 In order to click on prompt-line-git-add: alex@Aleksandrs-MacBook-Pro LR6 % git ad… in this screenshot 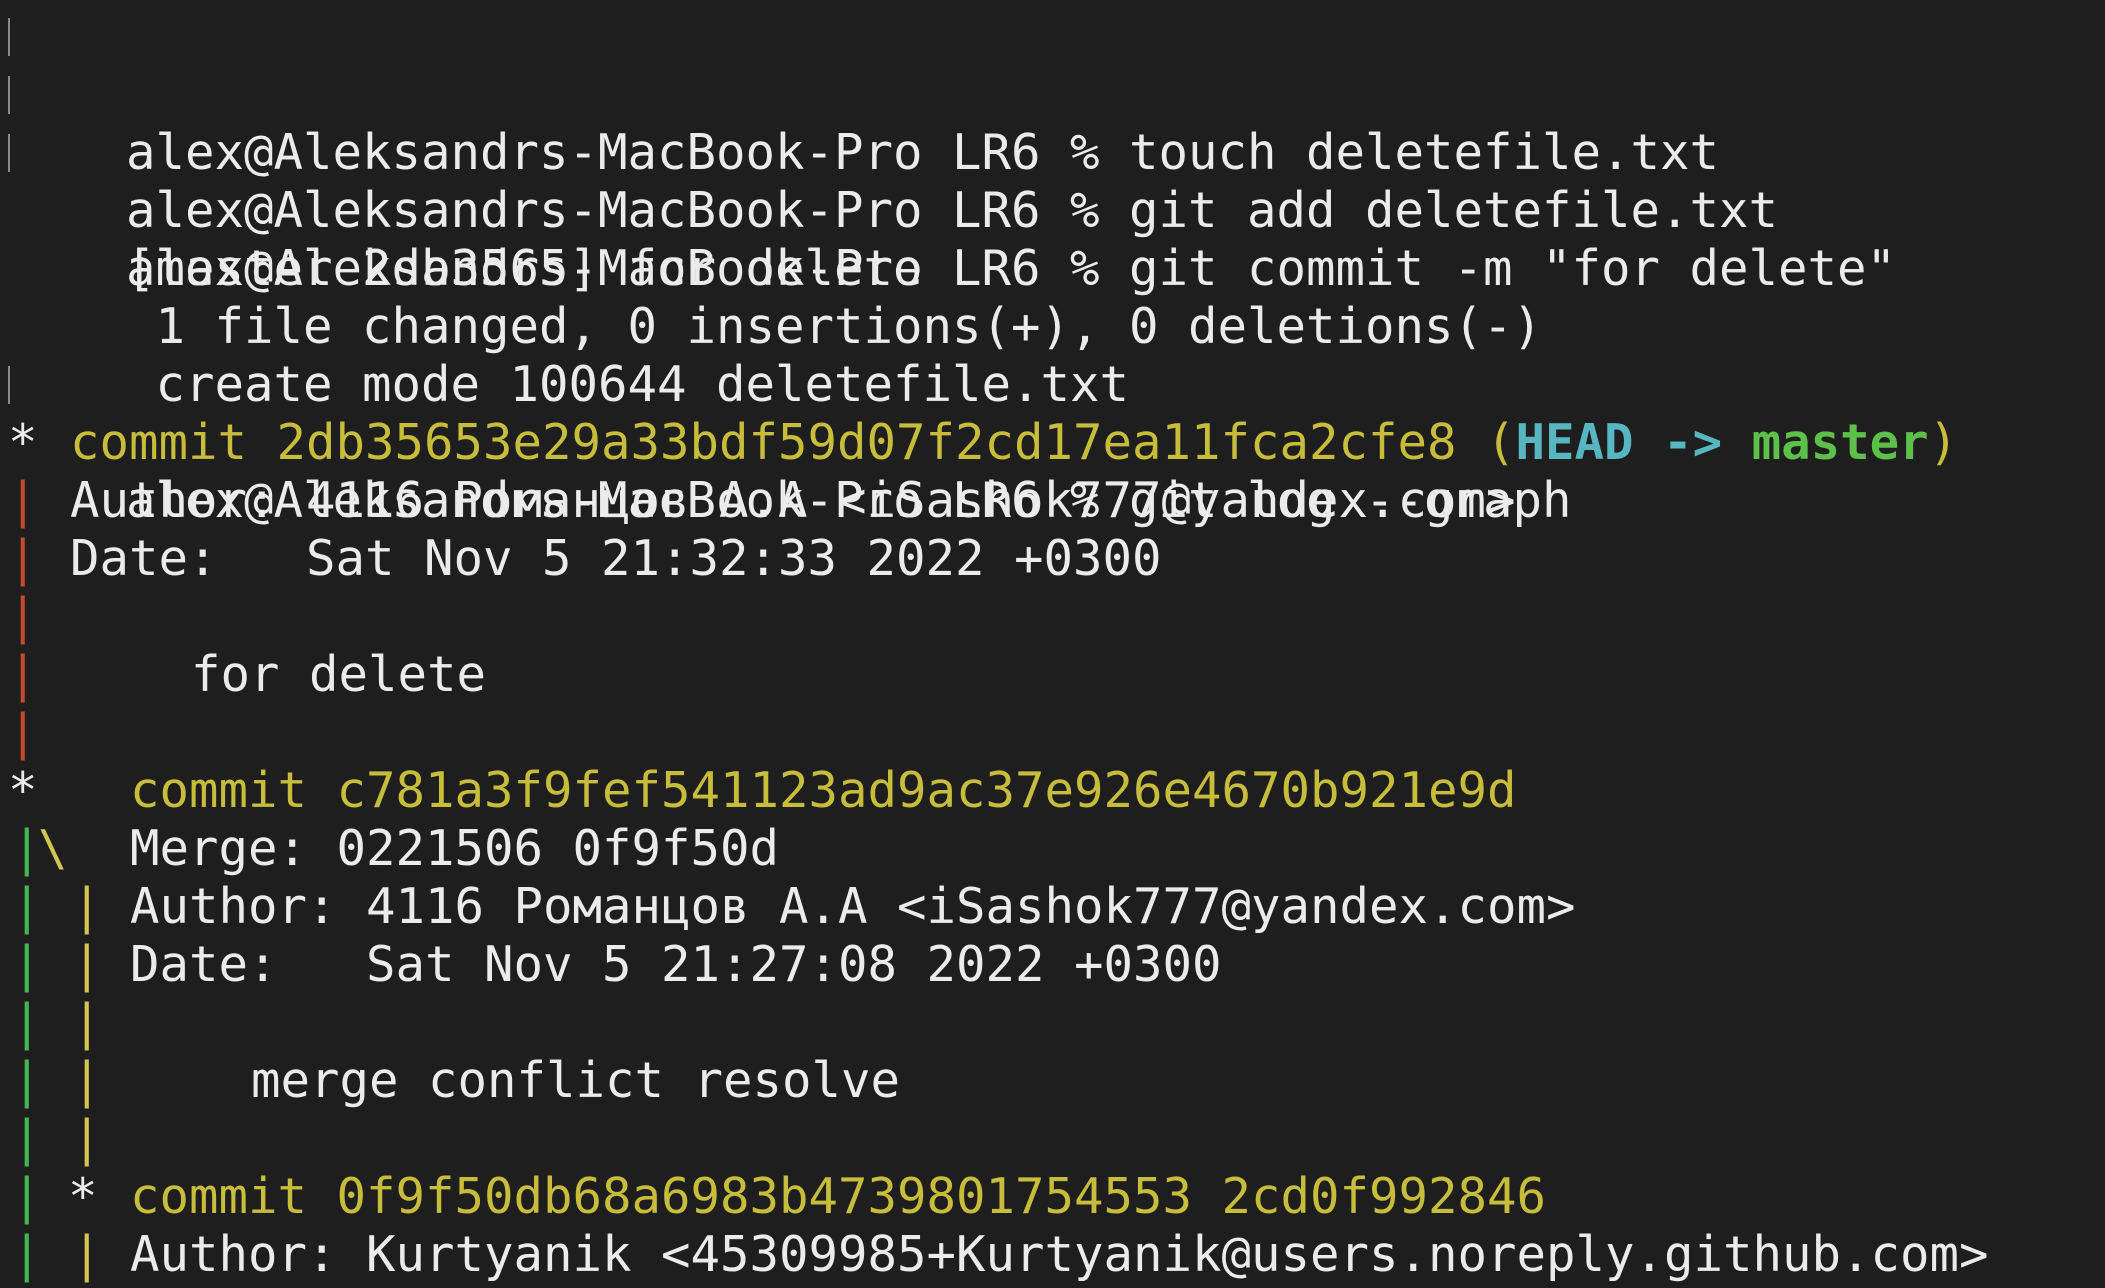, I will do `click(893, 152)`.